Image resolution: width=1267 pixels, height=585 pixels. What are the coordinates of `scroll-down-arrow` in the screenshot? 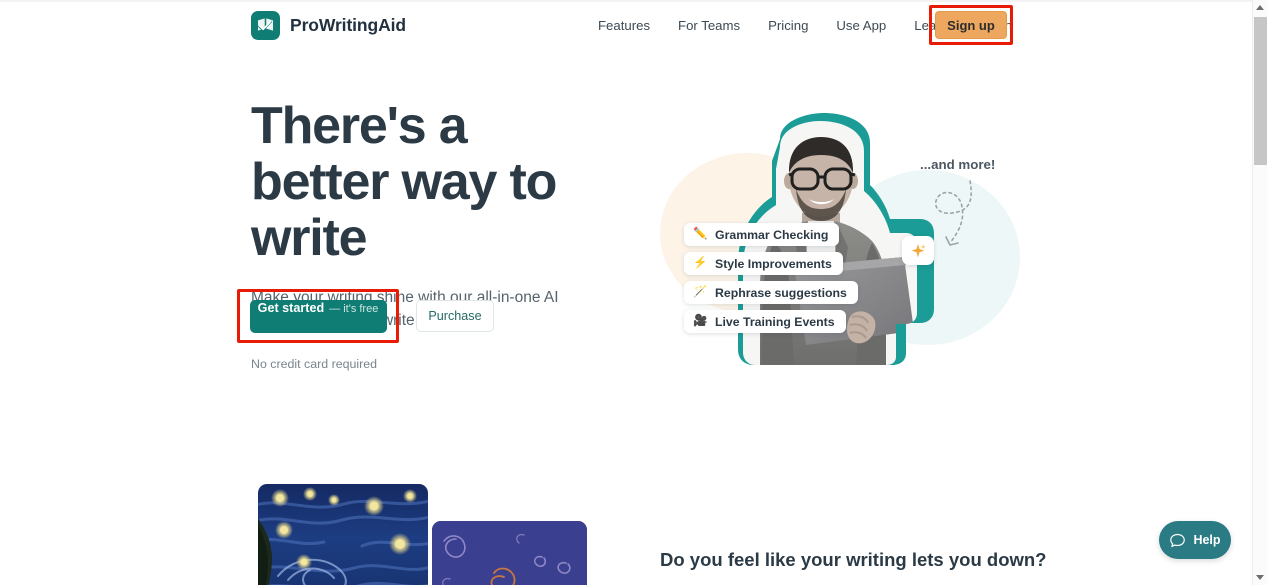 It's located at (1260, 577).